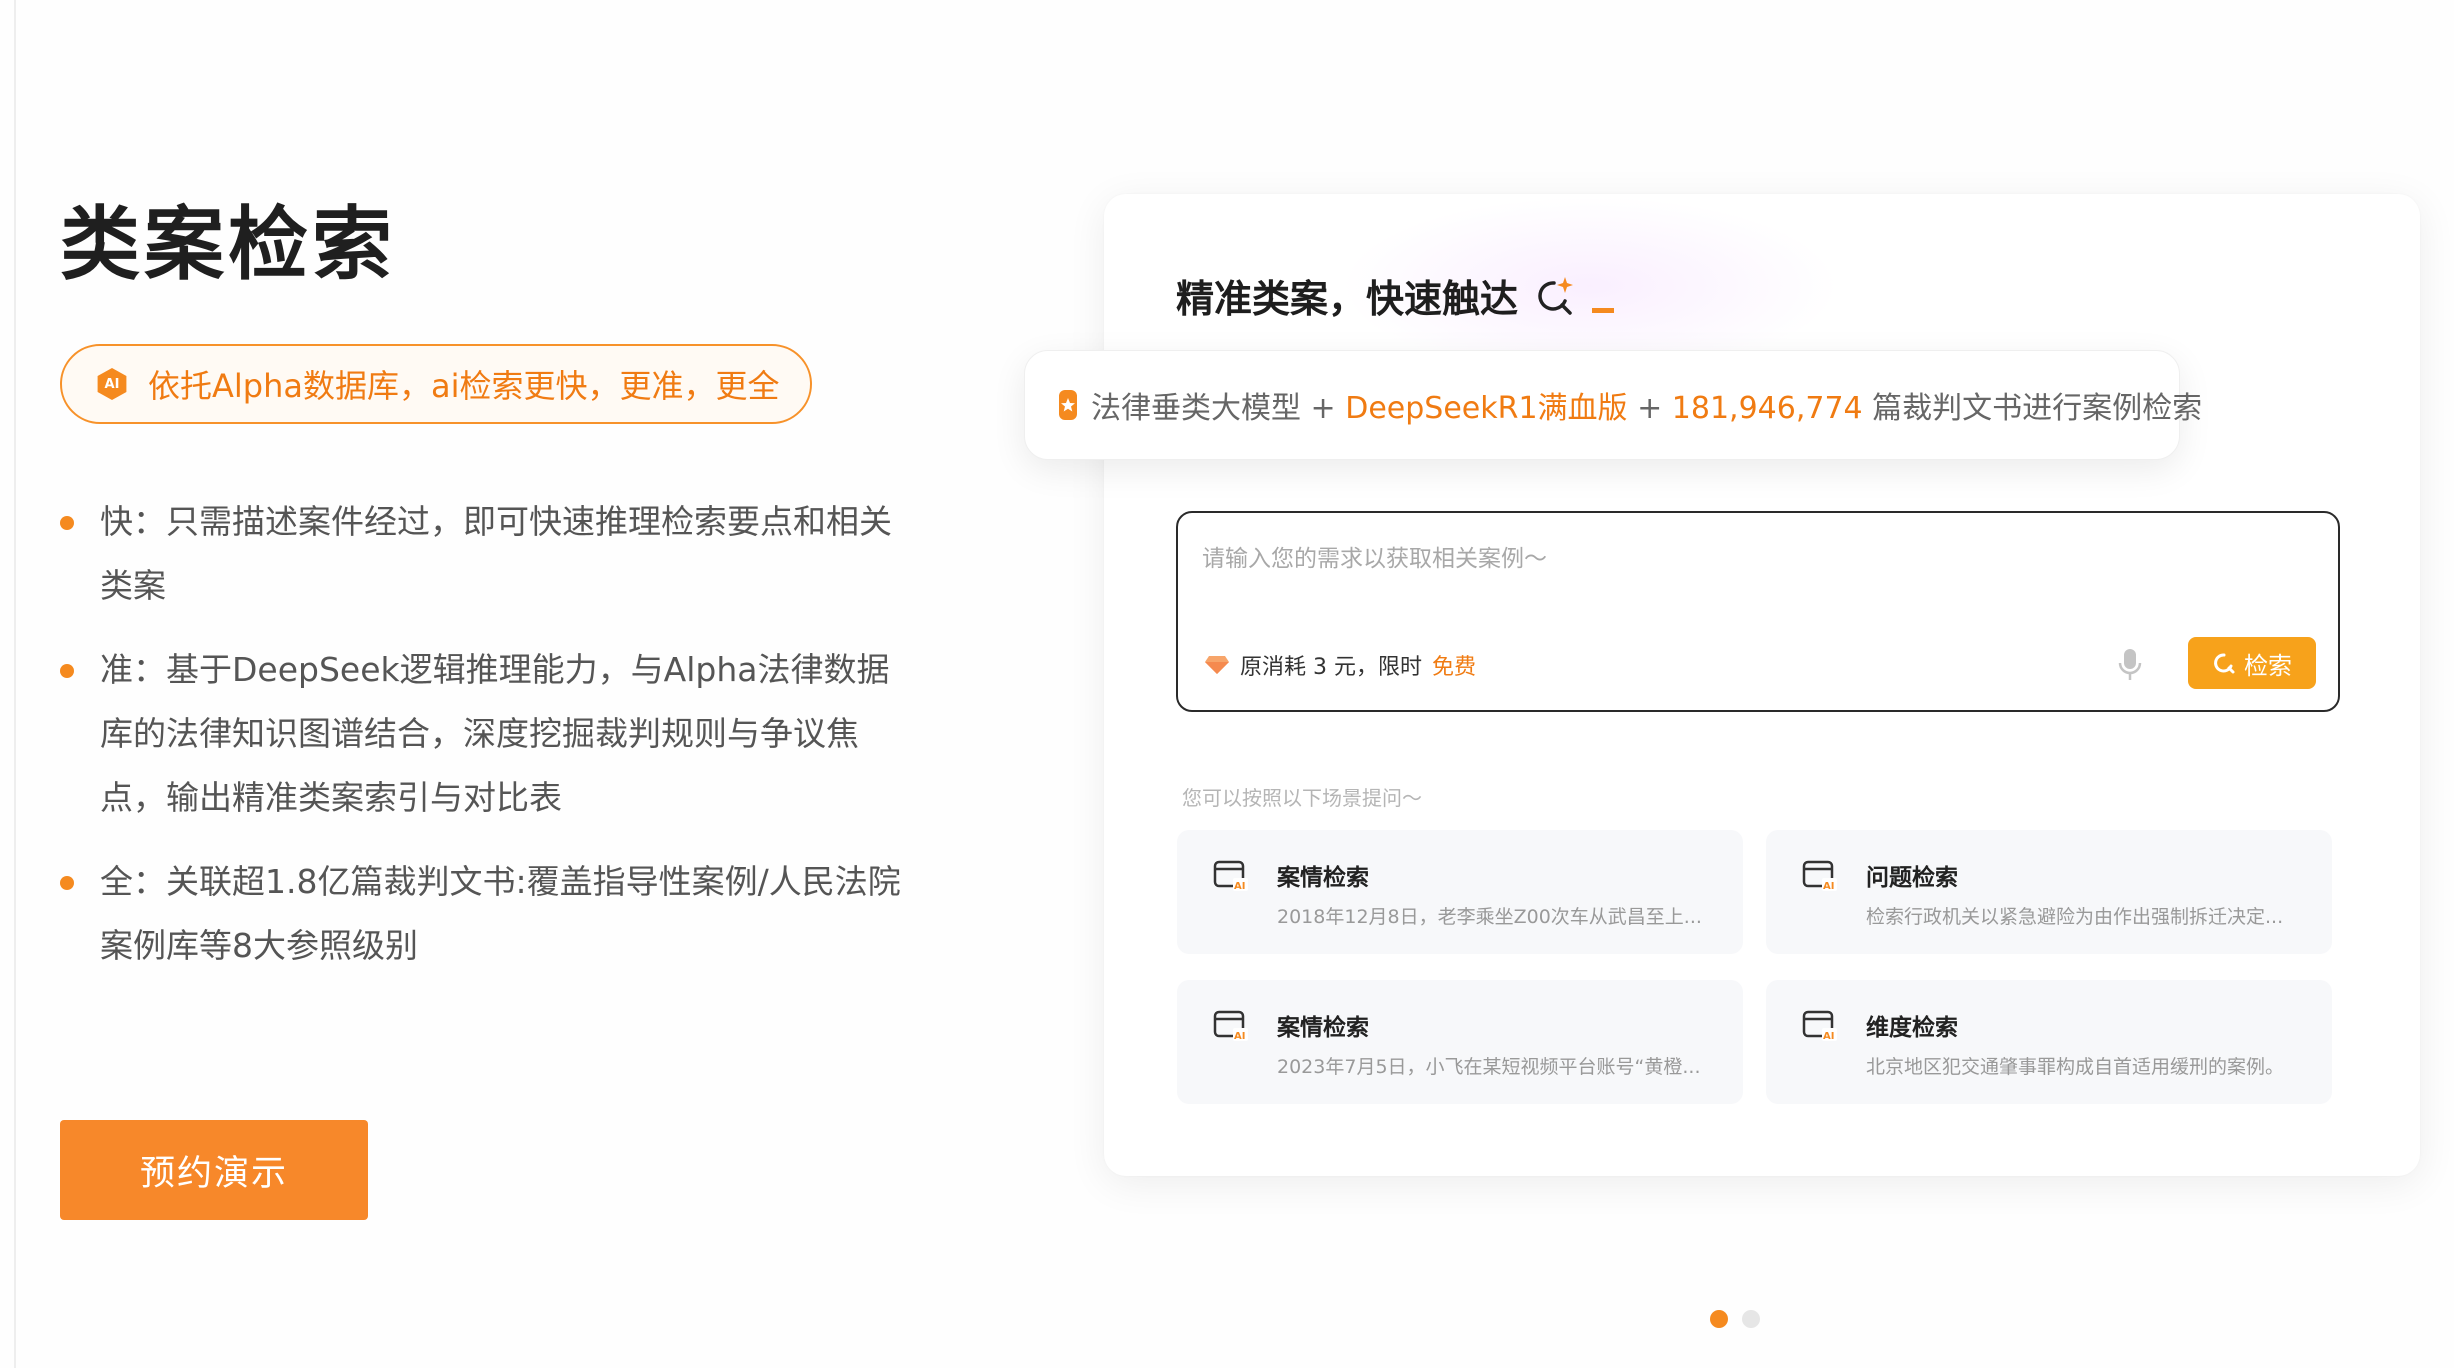 The width and height of the screenshot is (2454, 1368). What do you see at coordinates (1340, 665) in the screenshot?
I see `cost-info: 原消耗 3 元，限时 免费` at bounding box center [1340, 665].